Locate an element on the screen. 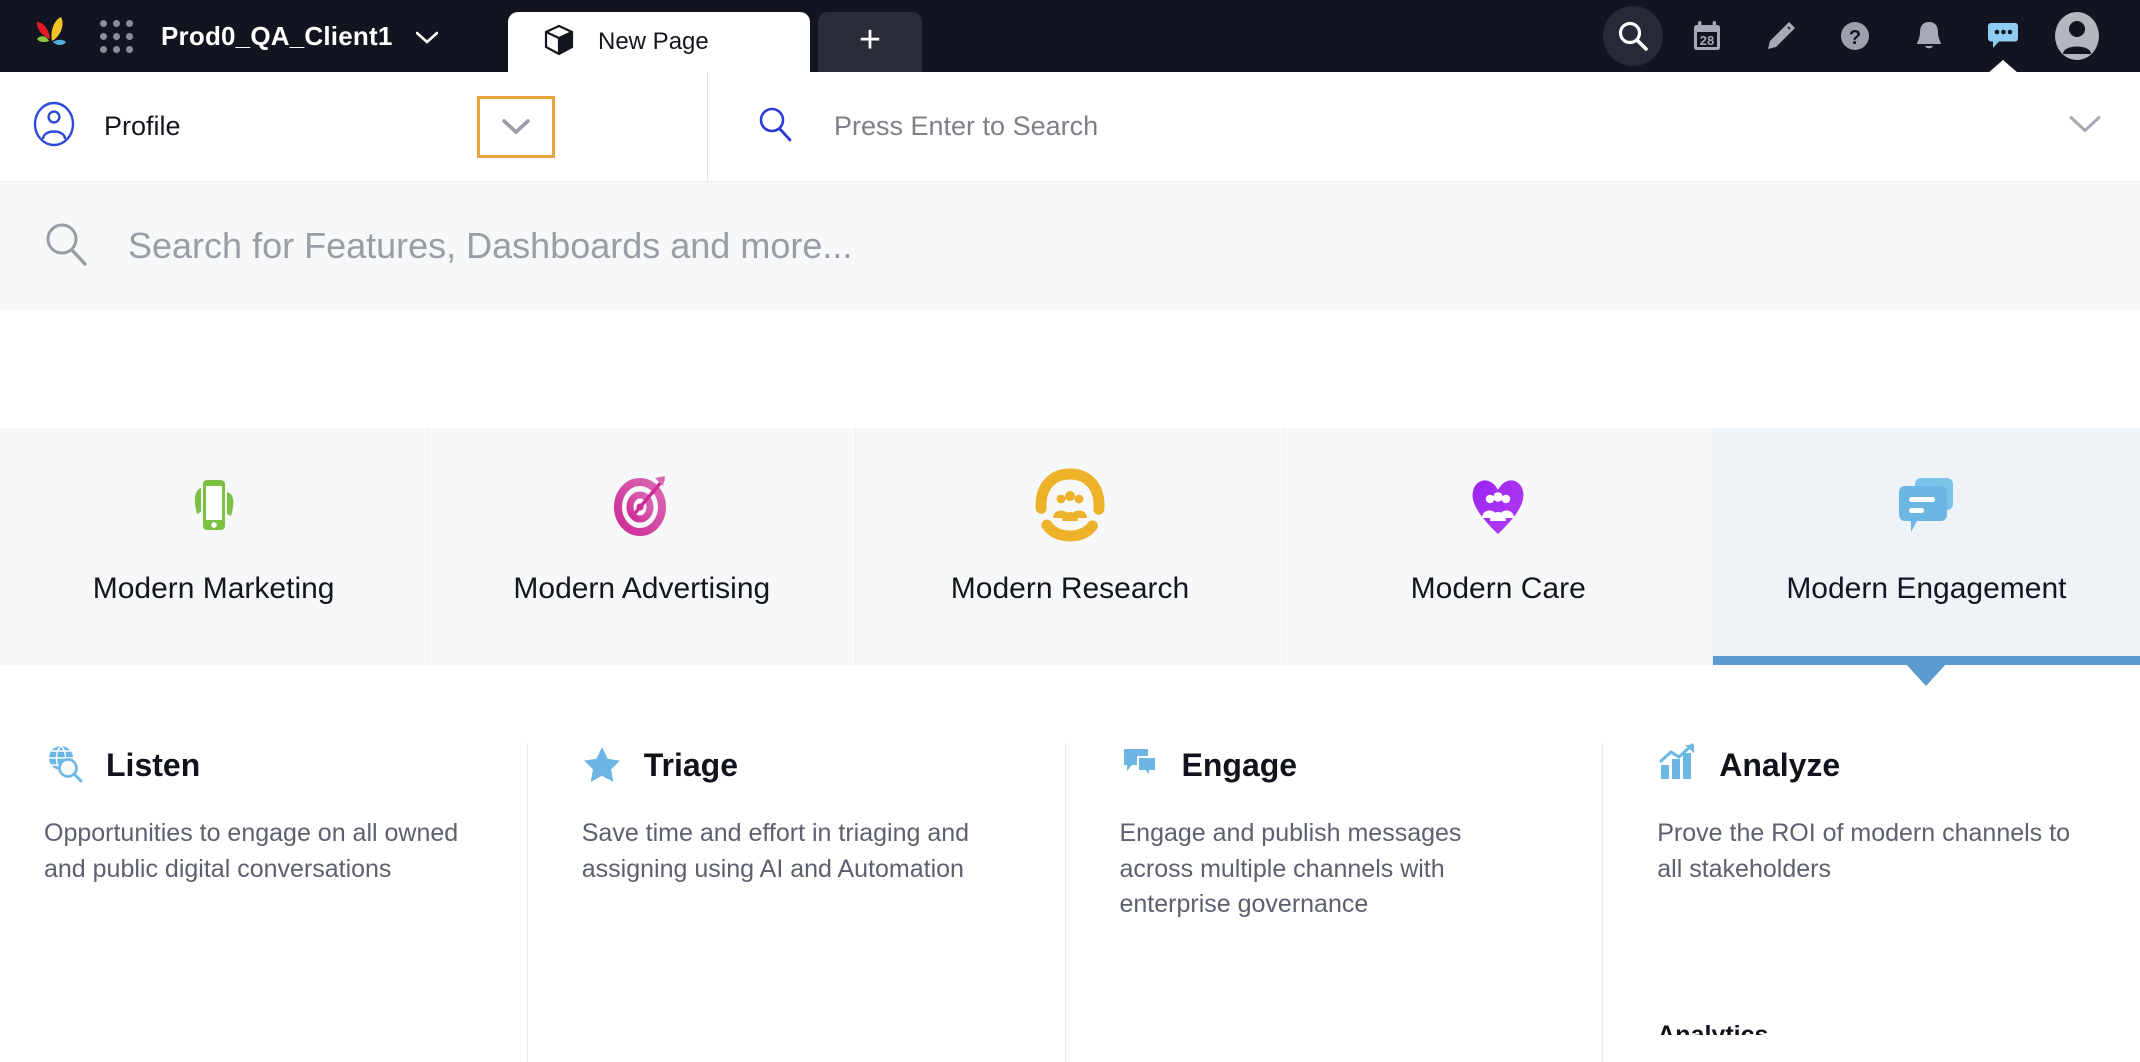 The image size is (2140, 1062). avatar-icon-button is located at coordinates (2077, 36).